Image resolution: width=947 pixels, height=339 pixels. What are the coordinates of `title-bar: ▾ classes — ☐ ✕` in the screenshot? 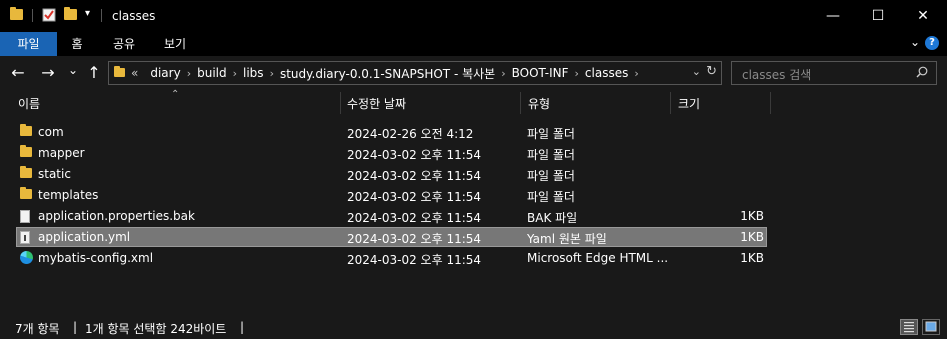 It's located at (473, 16).